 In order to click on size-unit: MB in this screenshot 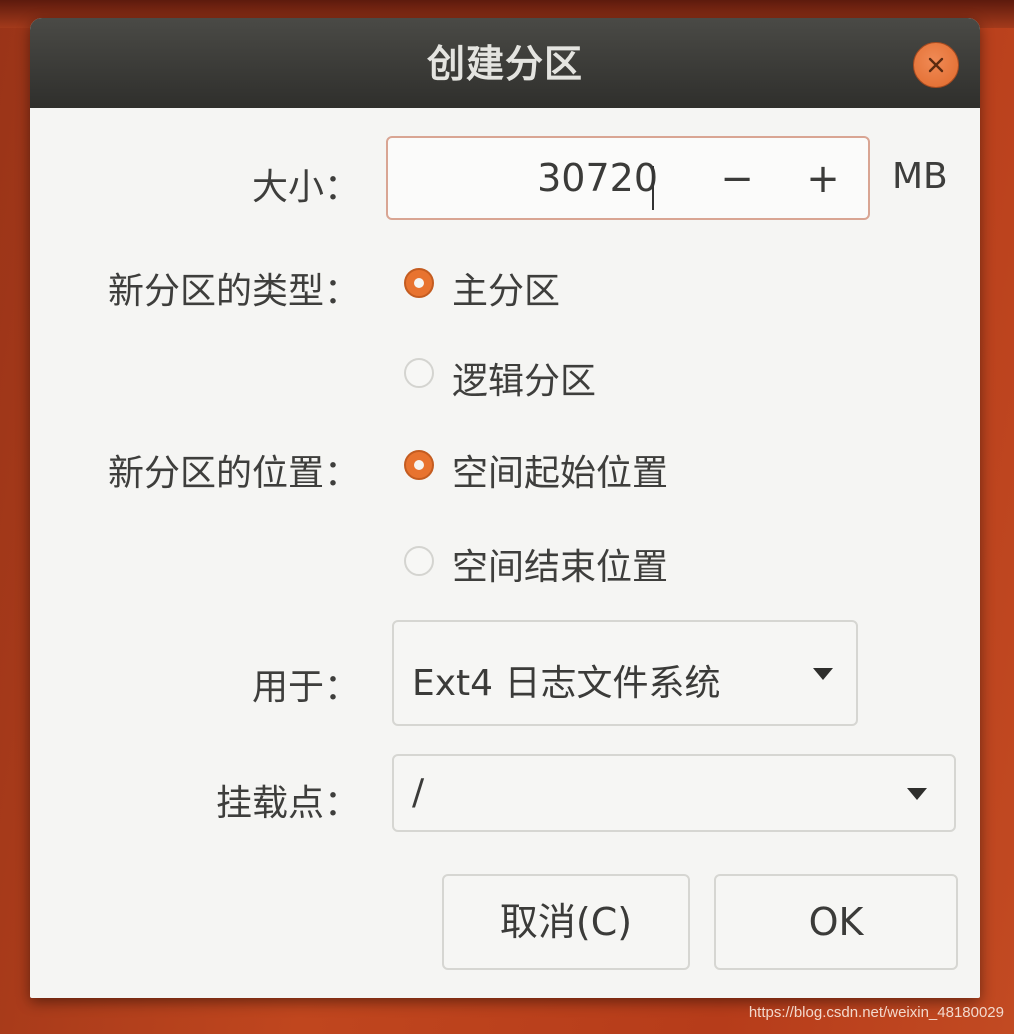, I will do `click(920, 176)`.